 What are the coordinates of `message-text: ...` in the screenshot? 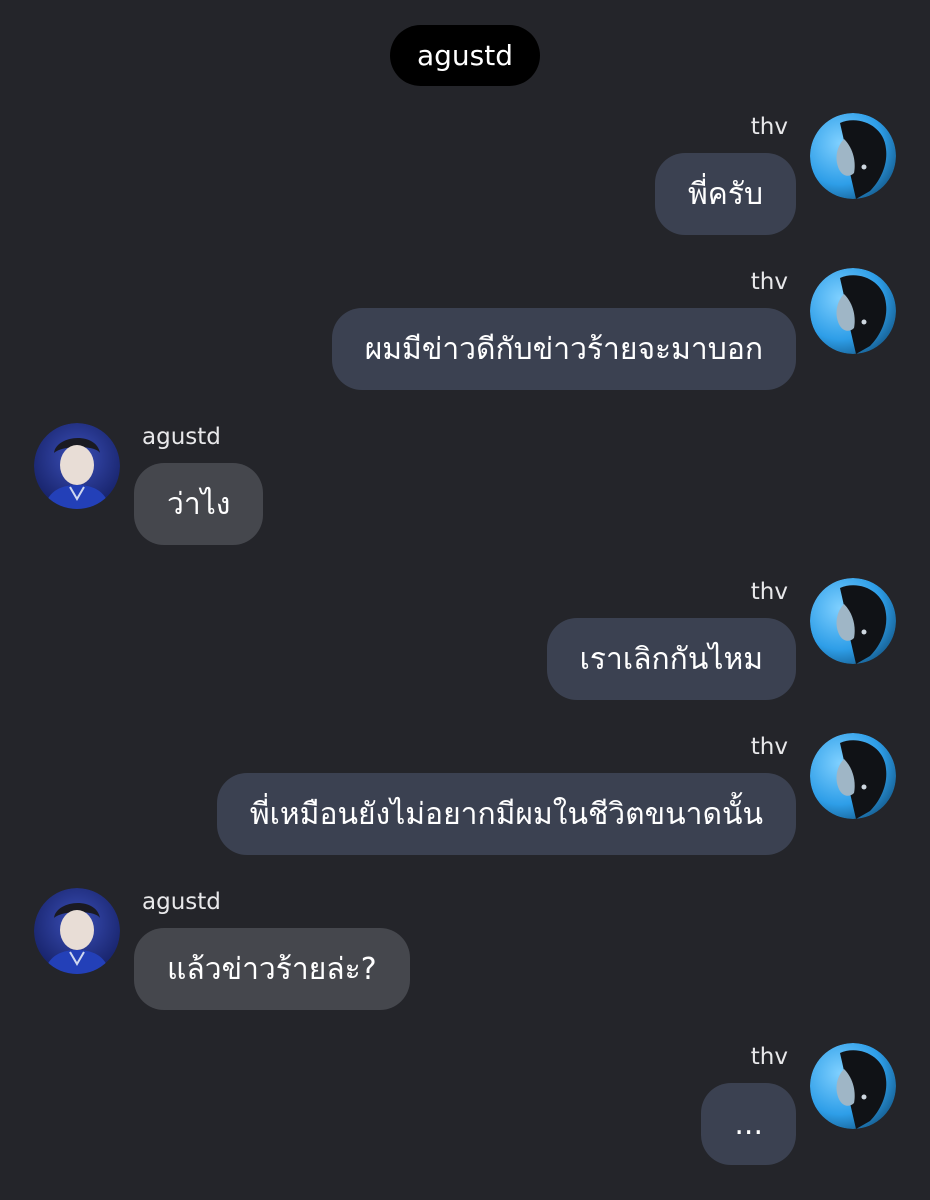 It's located at (748, 1124).